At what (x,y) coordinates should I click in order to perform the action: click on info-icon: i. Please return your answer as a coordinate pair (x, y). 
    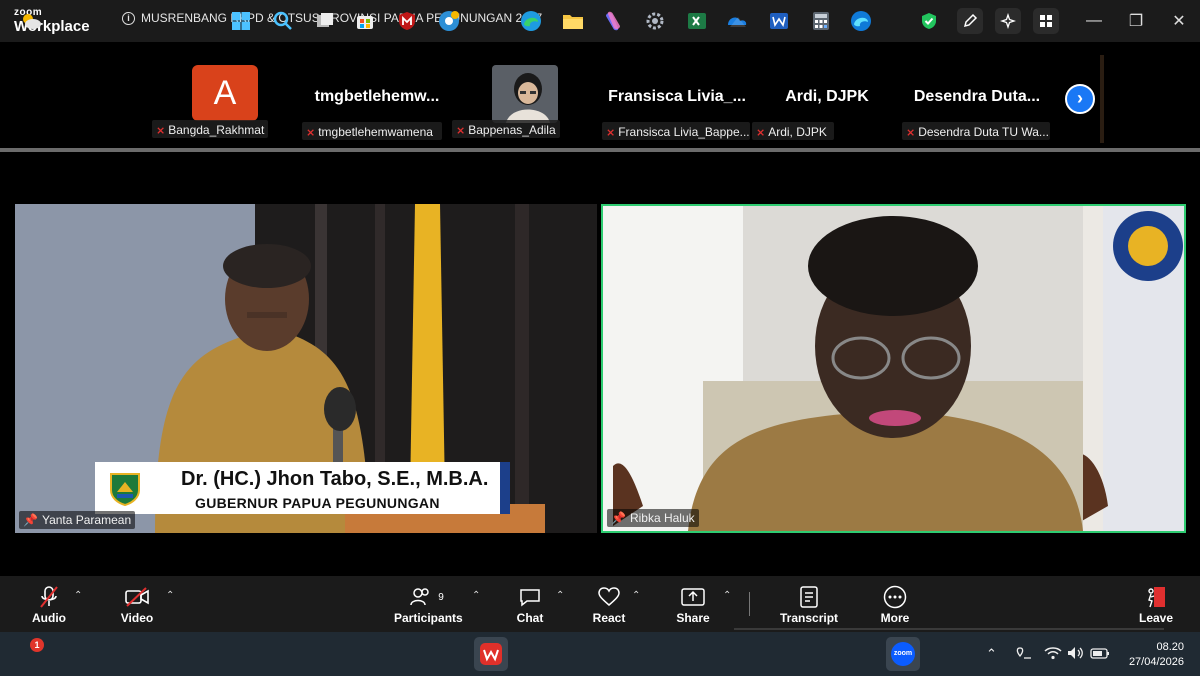
    Looking at the image, I should click on (128, 18).